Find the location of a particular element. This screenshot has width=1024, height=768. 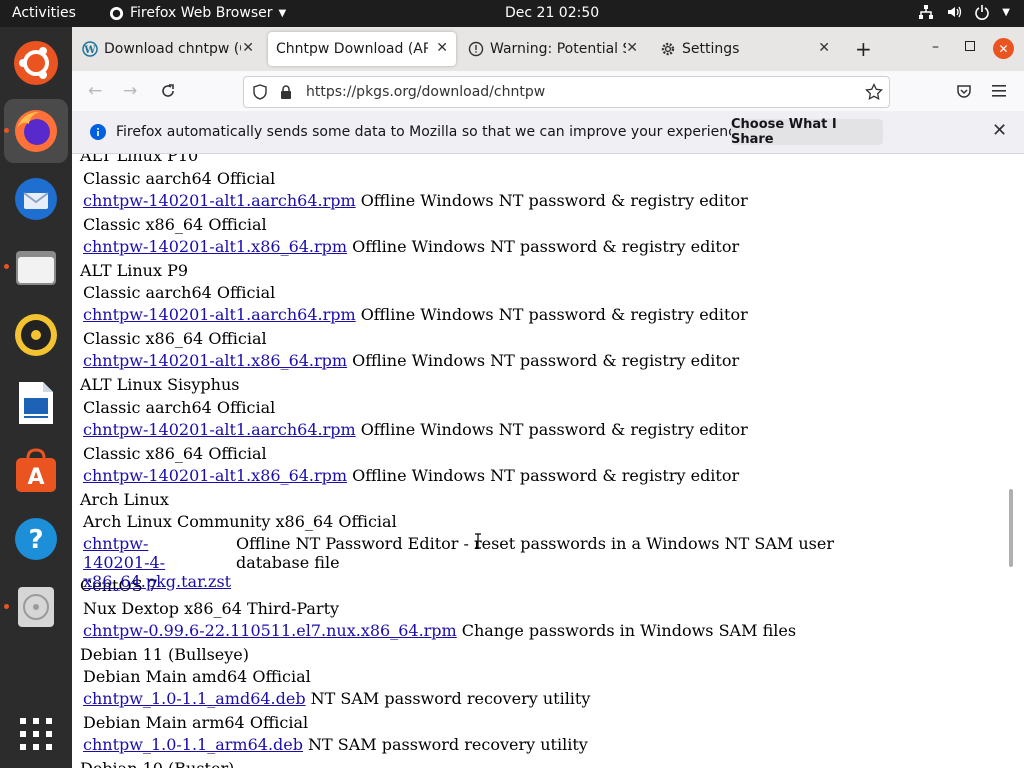

pocket-icon is located at coordinates (964, 91).